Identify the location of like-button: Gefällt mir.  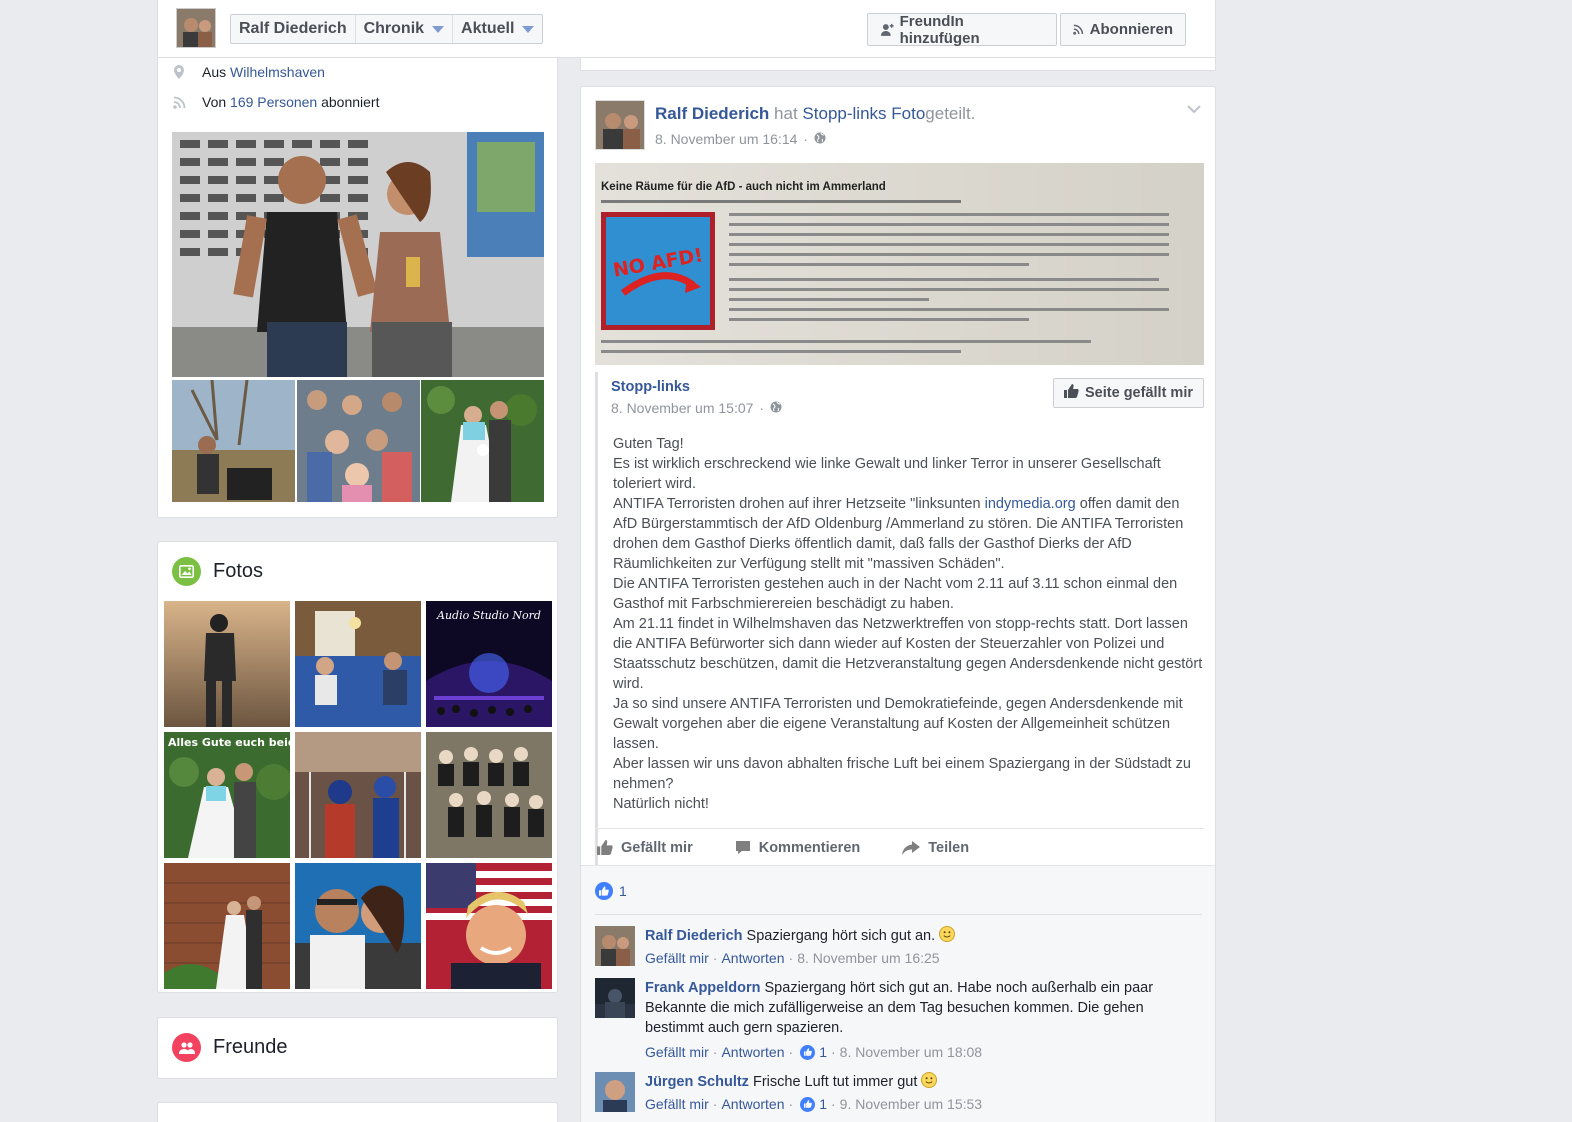
(645, 848).